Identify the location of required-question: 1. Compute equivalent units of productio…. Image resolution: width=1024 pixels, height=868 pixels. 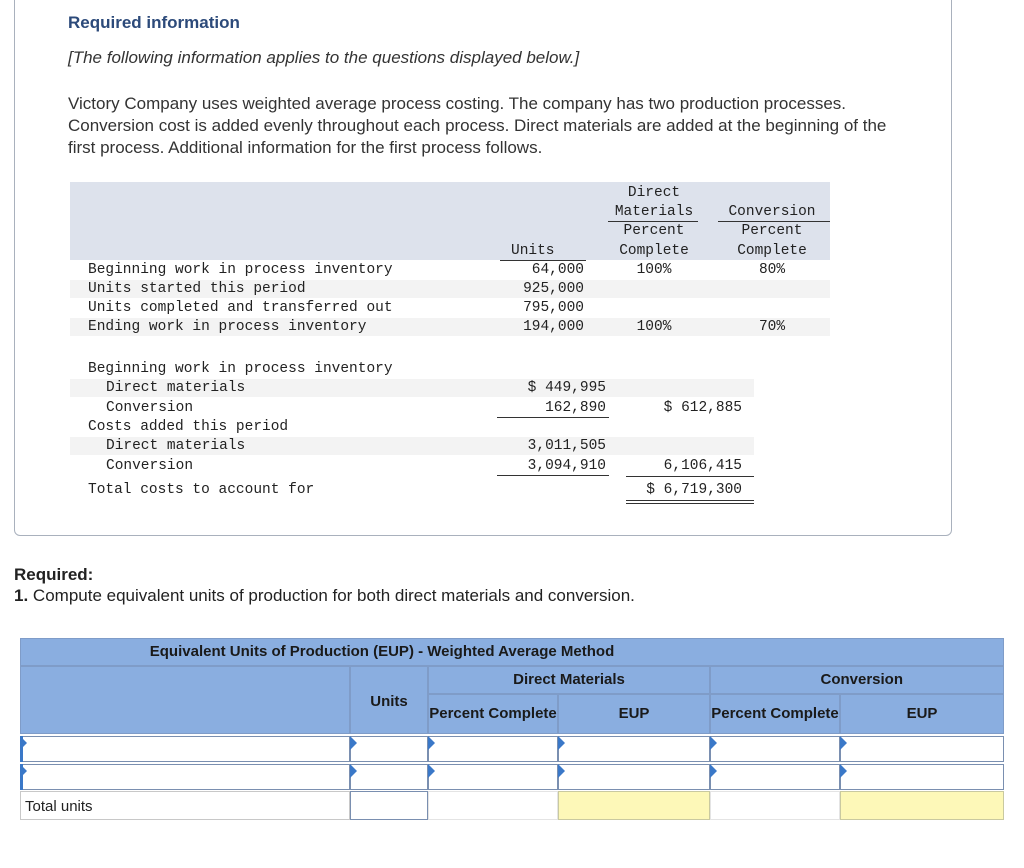
(324, 595).